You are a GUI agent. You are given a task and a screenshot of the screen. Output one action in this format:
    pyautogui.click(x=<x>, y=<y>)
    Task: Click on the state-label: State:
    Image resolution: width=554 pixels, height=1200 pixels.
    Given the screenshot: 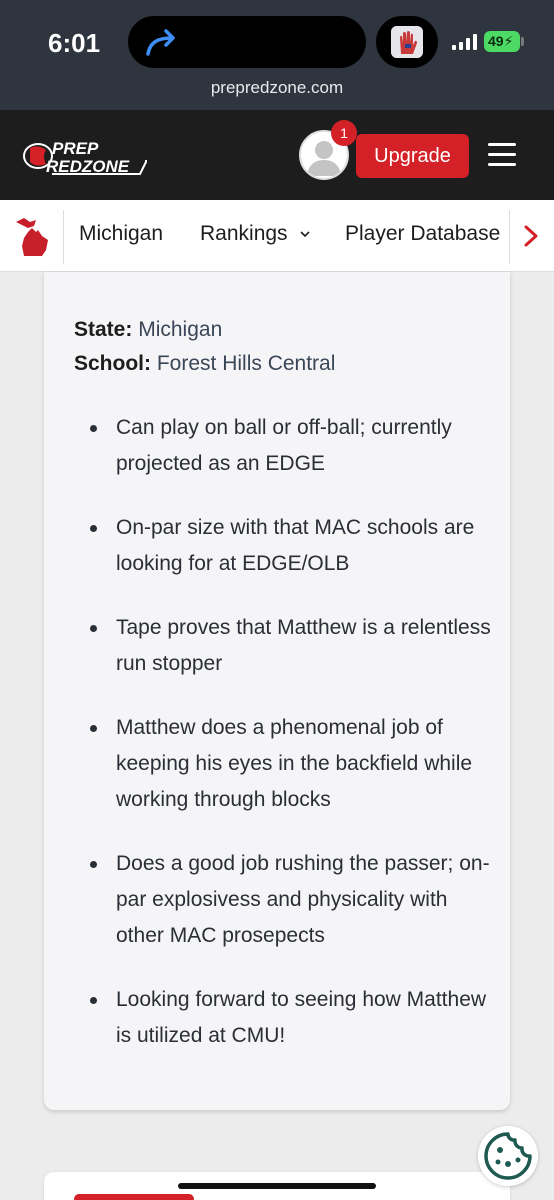 What is the action you would take?
    pyautogui.click(x=103, y=329)
    